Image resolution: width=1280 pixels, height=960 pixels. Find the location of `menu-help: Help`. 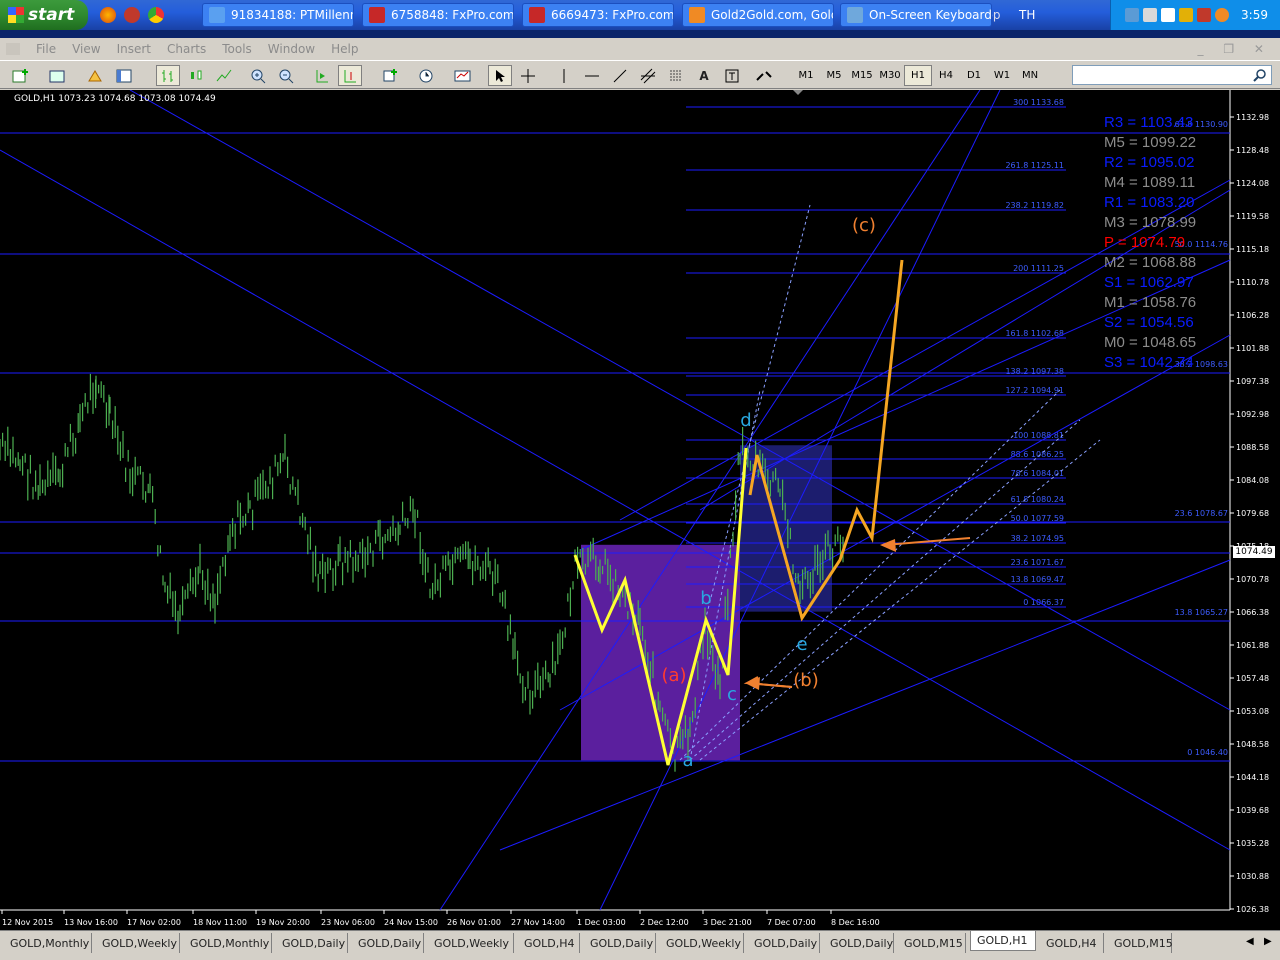

menu-help: Help is located at coordinates (344, 49).